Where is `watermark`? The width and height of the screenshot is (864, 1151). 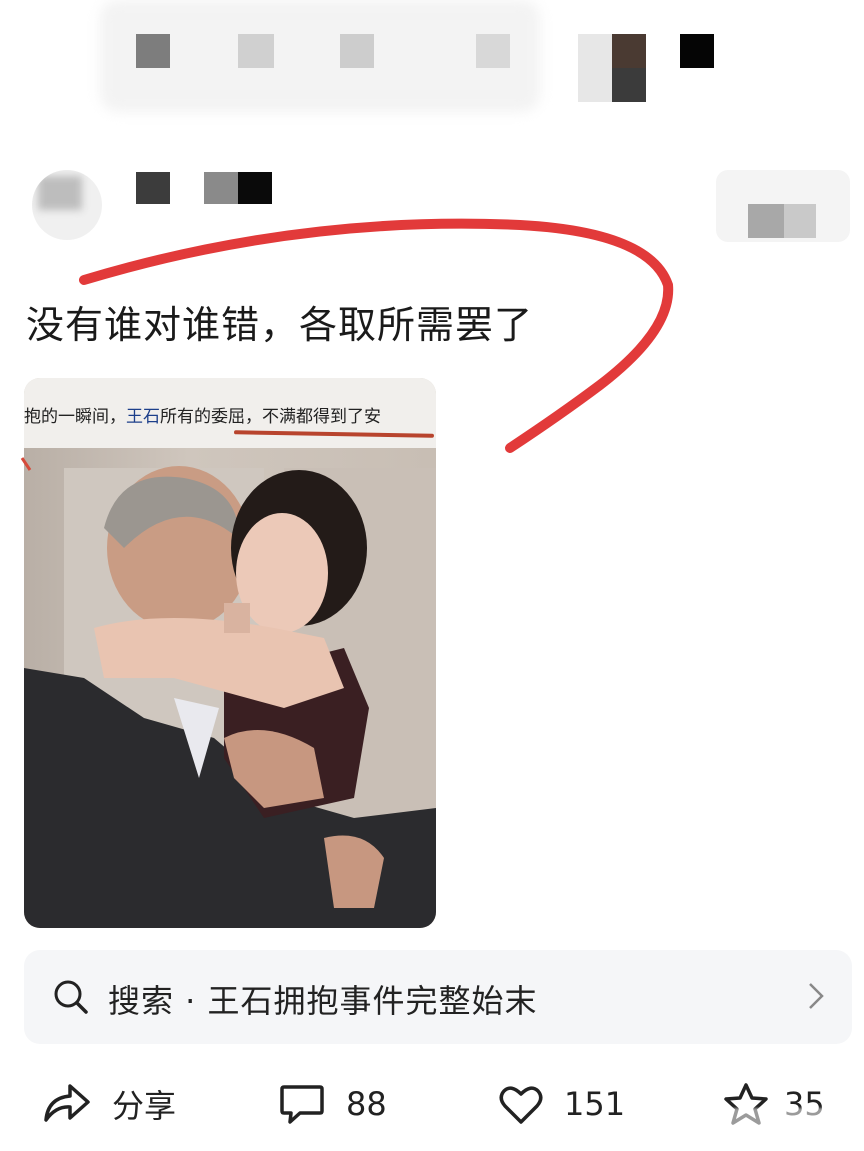 watermark is located at coordinates (775, 1123).